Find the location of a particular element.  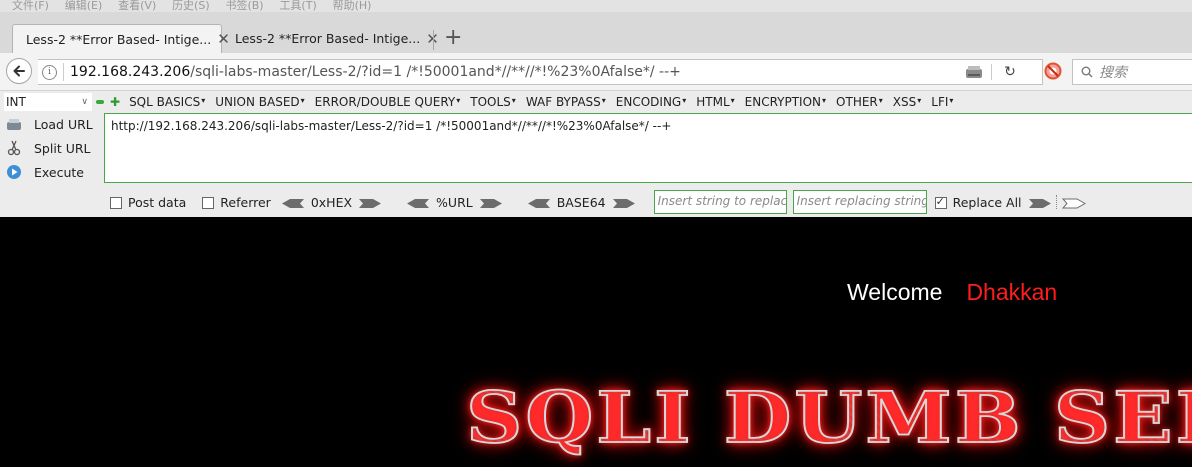

replace-all-label: Replace All is located at coordinates (987, 202).